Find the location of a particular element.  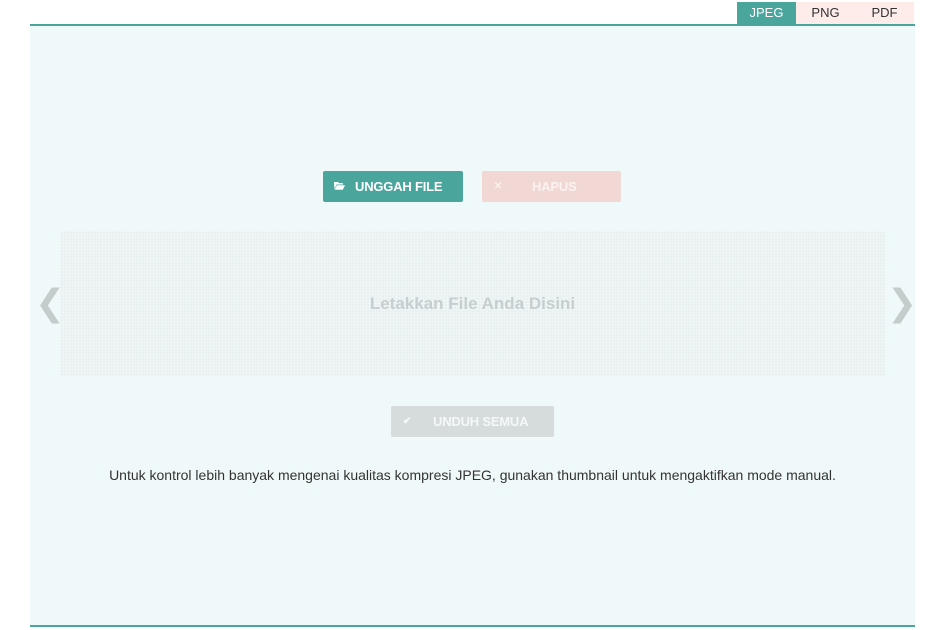

upload-file-button: UNGGAH FILE is located at coordinates (393, 186).